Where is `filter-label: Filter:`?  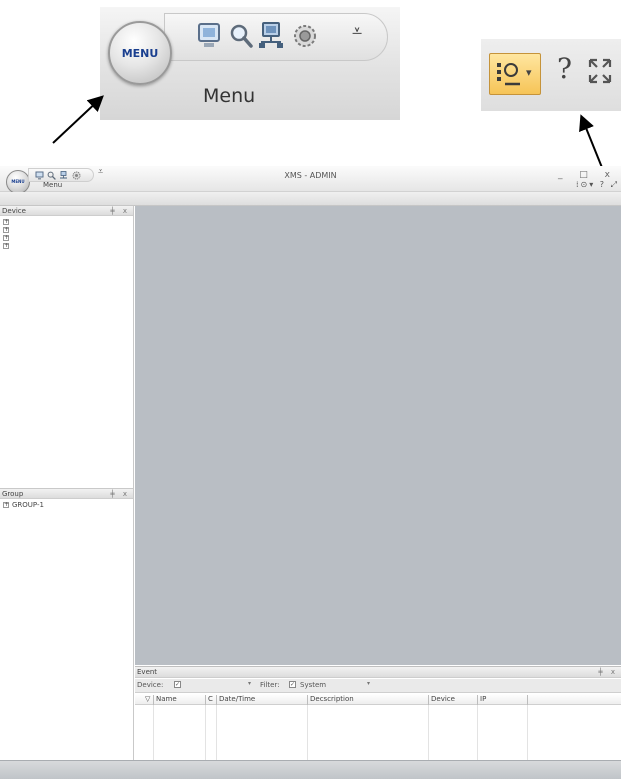
filter-label: Filter: is located at coordinates (270, 685).